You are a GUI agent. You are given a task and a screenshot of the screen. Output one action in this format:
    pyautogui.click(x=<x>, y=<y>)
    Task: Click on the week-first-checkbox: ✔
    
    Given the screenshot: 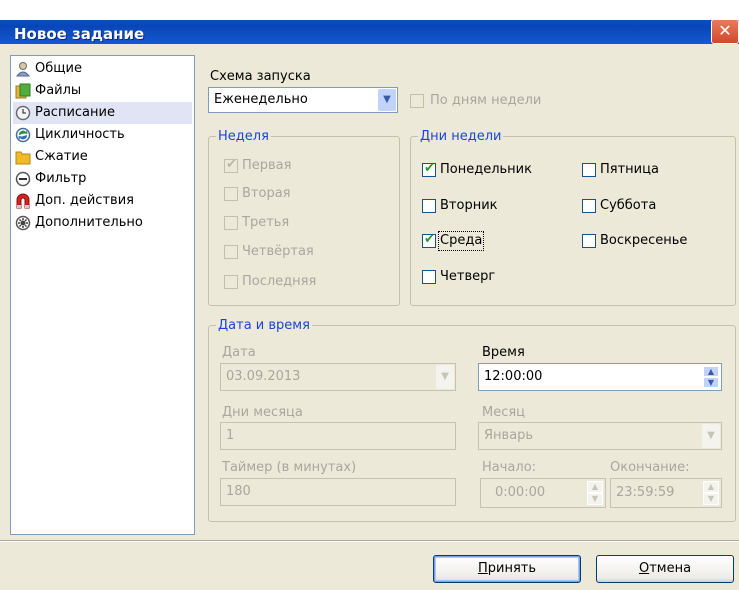 What is the action you would take?
    pyautogui.click(x=231, y=165)
    